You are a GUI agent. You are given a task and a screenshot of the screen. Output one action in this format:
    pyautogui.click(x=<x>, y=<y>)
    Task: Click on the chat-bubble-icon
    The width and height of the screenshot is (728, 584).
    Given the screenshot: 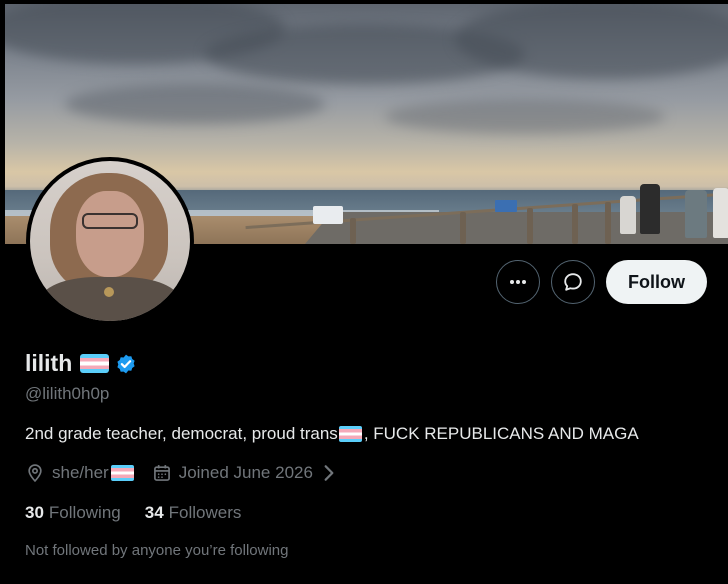 What is the action you would take?
    pyautogui.click(x=573, y=282)
    